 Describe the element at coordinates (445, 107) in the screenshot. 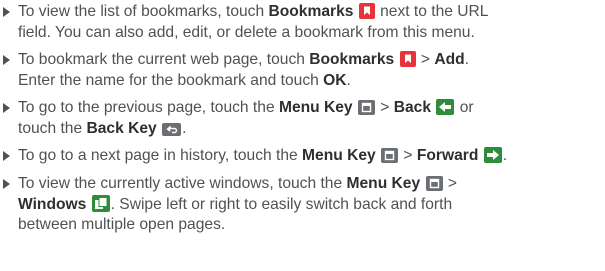

I see `back-arrow-icon` at that location.